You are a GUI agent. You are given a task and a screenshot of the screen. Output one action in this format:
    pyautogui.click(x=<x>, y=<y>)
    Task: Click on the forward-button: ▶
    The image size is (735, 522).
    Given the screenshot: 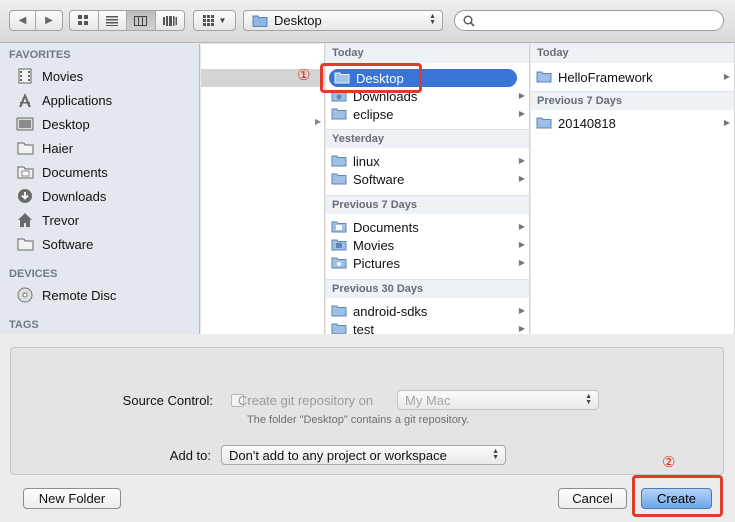 What is the action you would take?
    pyautogui.click(x=49, y=20)
    